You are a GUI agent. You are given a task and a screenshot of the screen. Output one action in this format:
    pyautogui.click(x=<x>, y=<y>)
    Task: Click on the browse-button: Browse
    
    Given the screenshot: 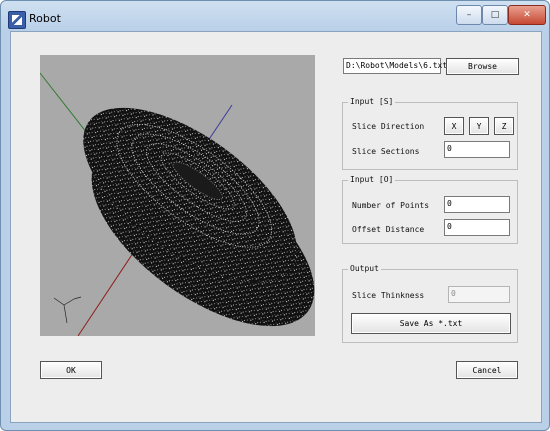 What is the action you would take?
    pyautogui.click(x=482, y=66)
    